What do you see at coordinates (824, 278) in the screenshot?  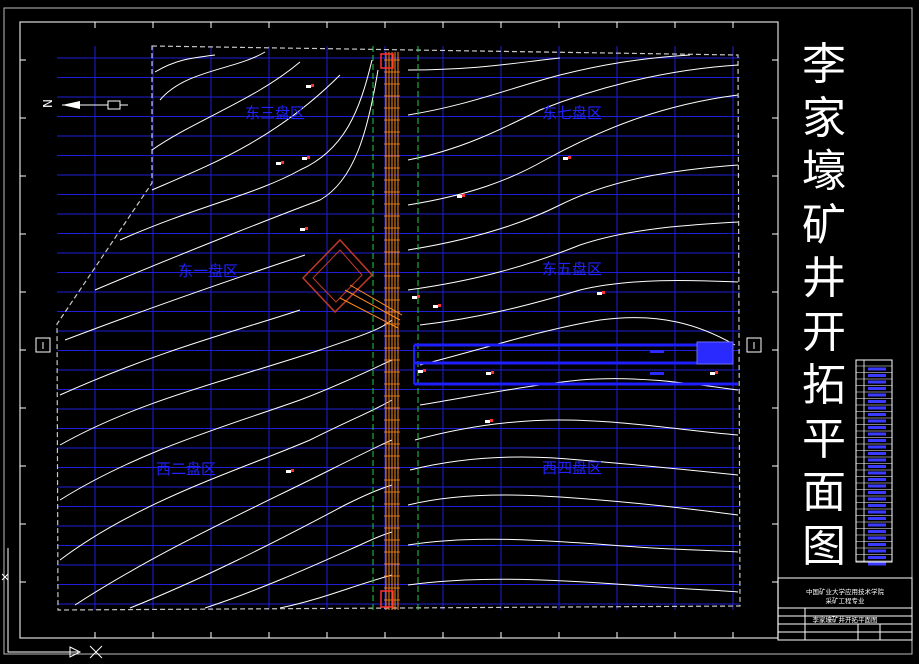 I see `title-char: 井` at bounding box center [824, 278].